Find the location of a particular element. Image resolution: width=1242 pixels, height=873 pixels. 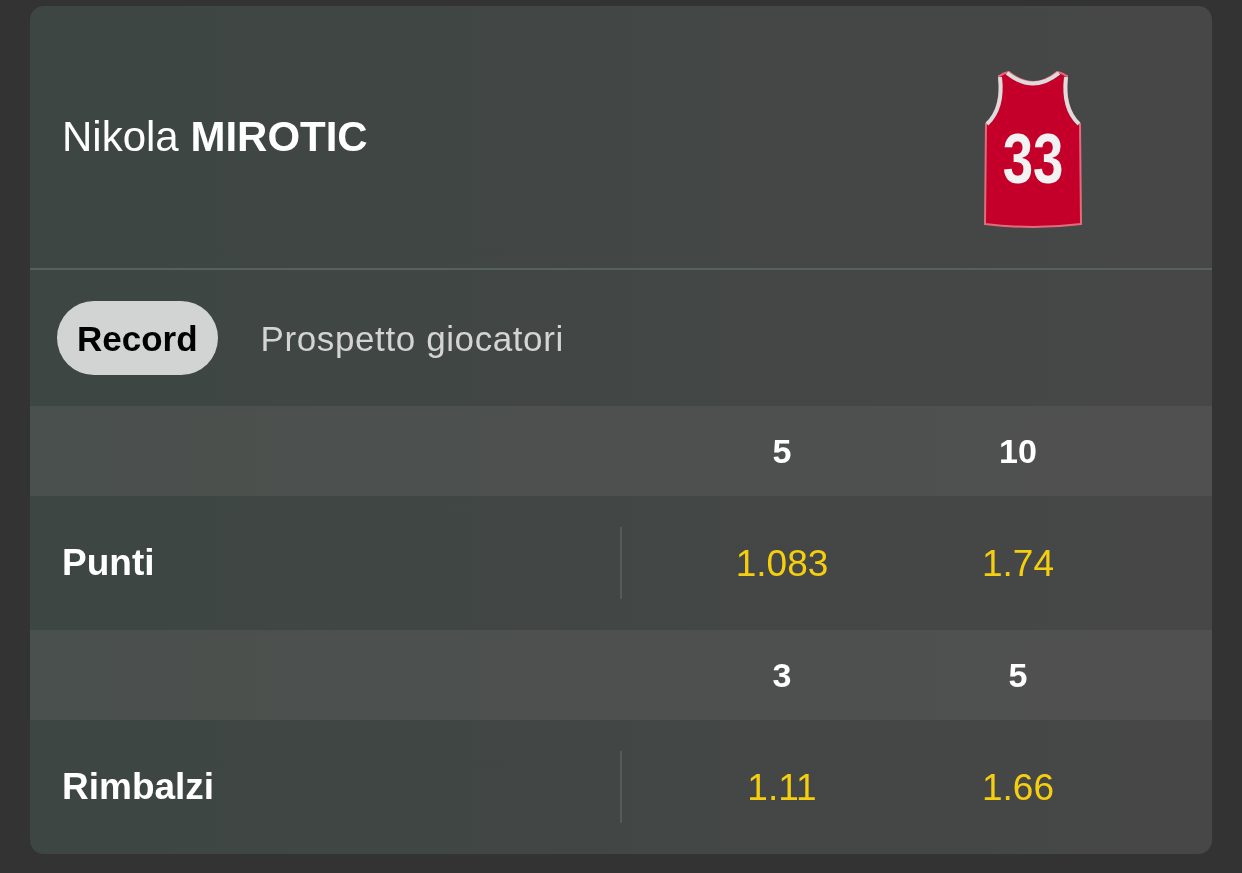

tab: Prospetto giocatori is located at coordinates (412, 338).